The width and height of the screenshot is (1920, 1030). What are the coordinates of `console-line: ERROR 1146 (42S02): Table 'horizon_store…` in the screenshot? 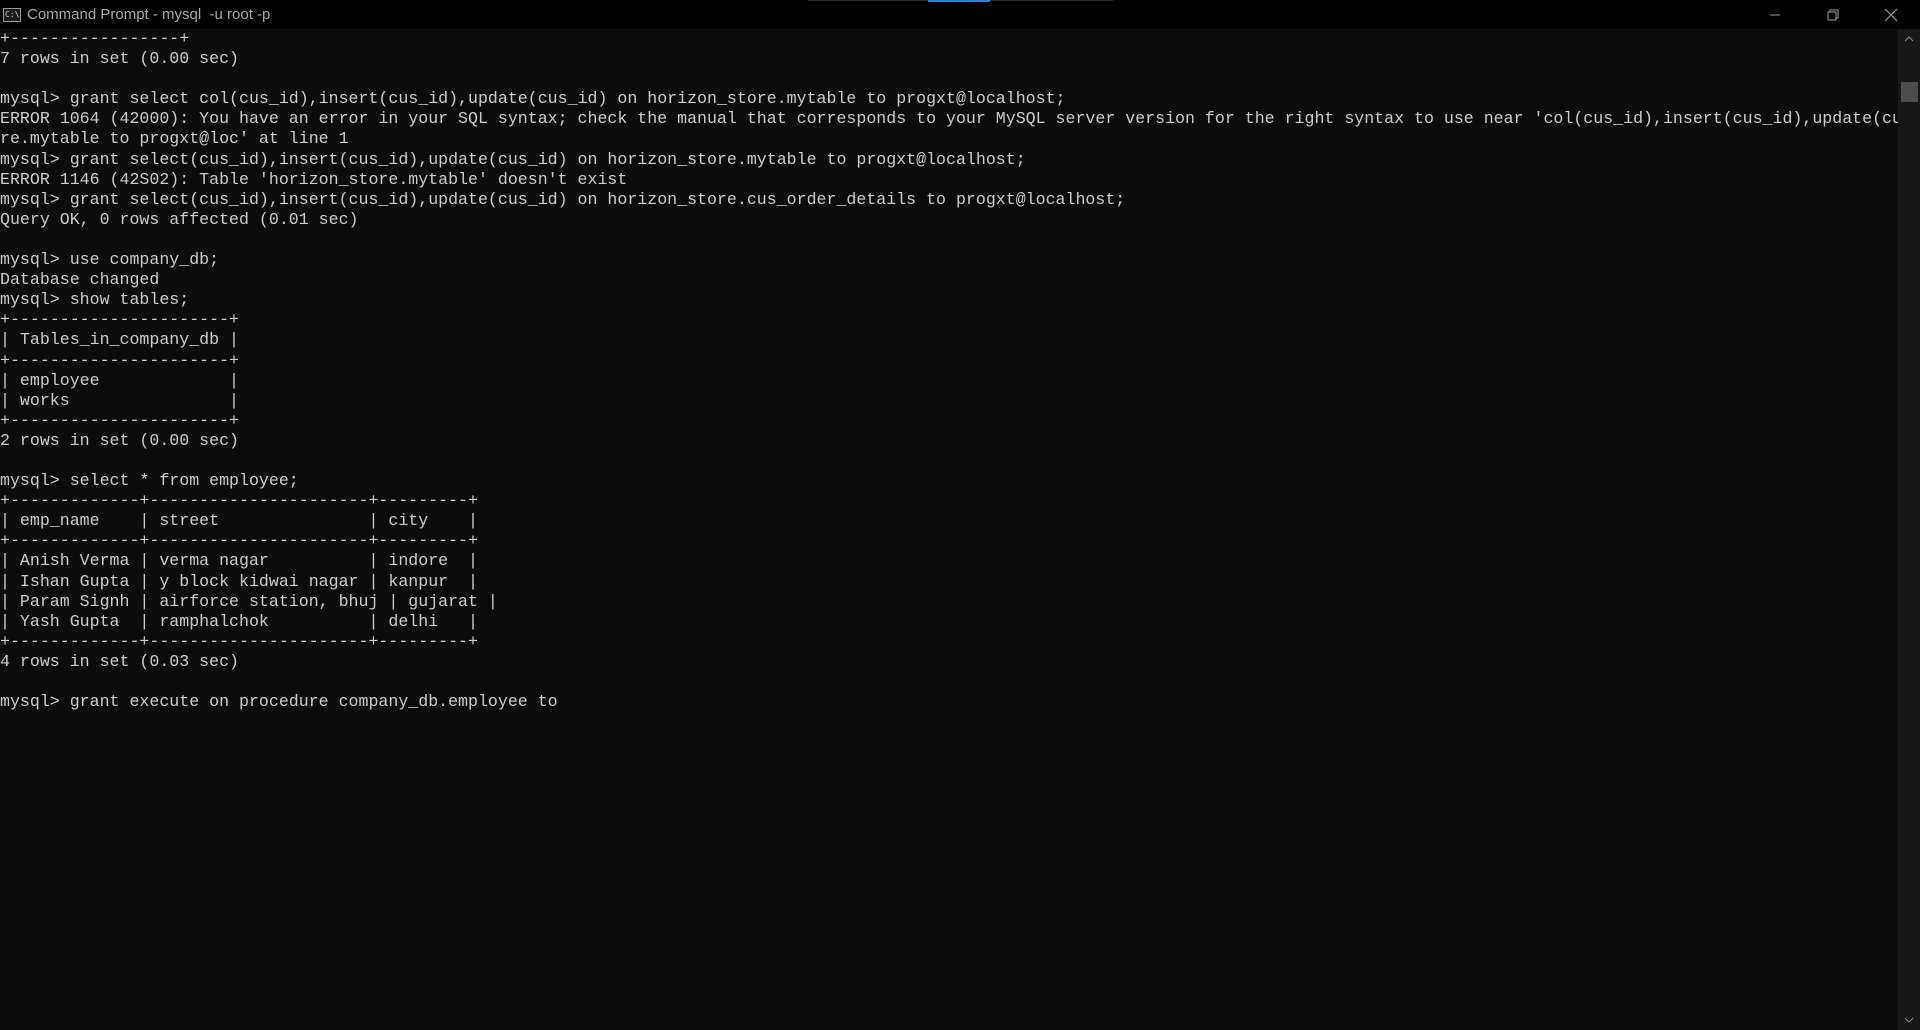 It's located at (314, 179).